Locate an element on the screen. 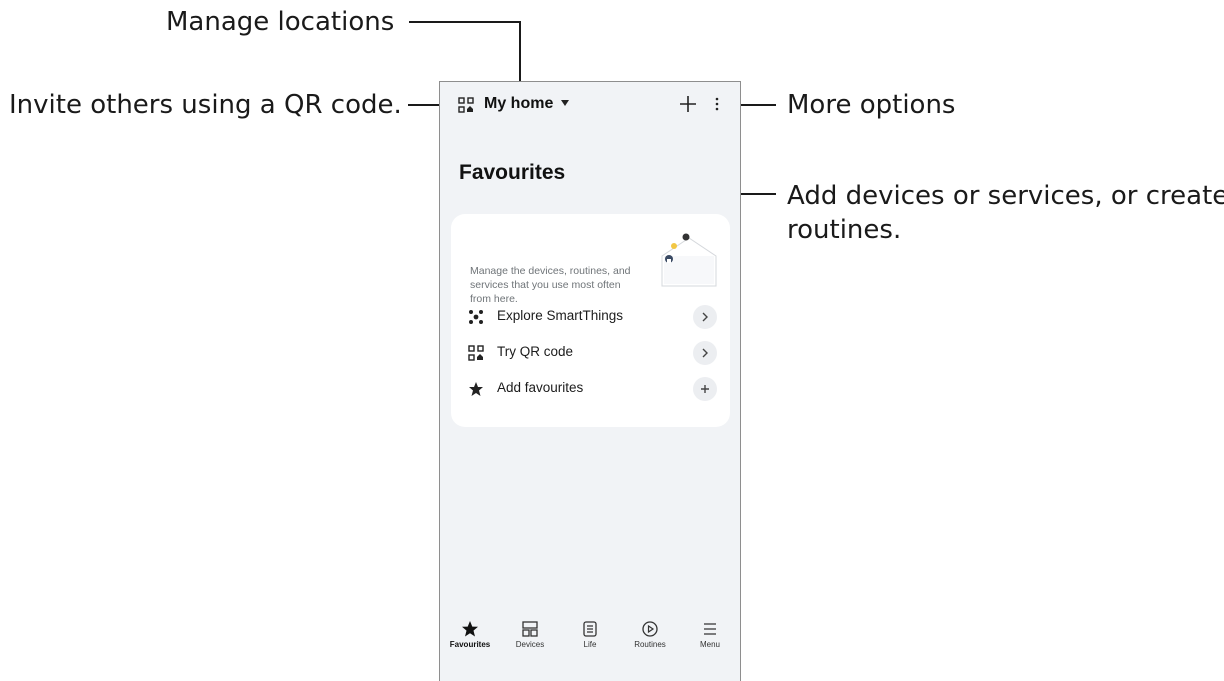 The width and height of the screenshot is (1224, 681). callout-add-devices-line2: routines. is located at coordinates (844, 230).